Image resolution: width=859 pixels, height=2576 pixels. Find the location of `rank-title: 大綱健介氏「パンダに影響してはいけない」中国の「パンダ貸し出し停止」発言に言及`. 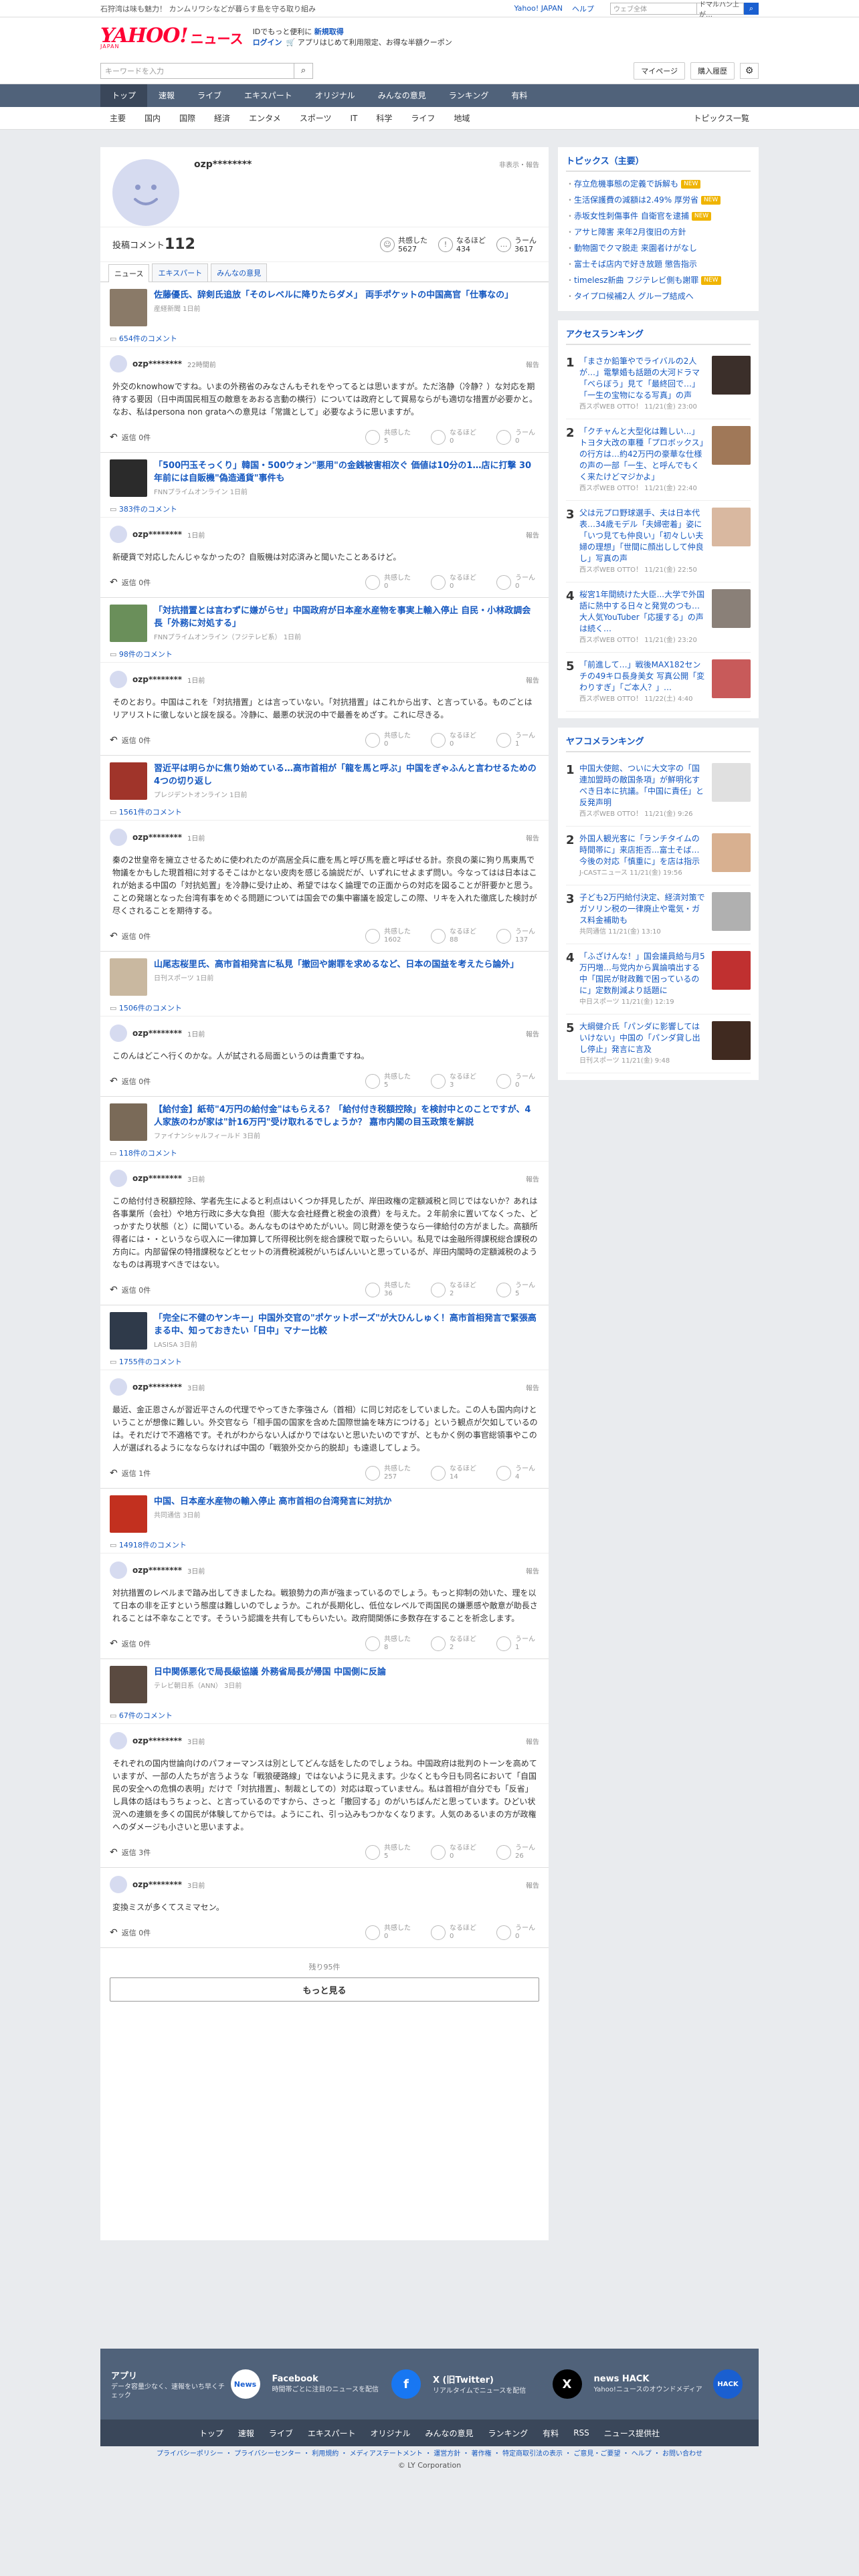

rank-title: 大綱健介氏「パンダに影響してはいけない」中国の「パンダ貸し出し停止」発言に言及 is located at coordinates (642, 1038).